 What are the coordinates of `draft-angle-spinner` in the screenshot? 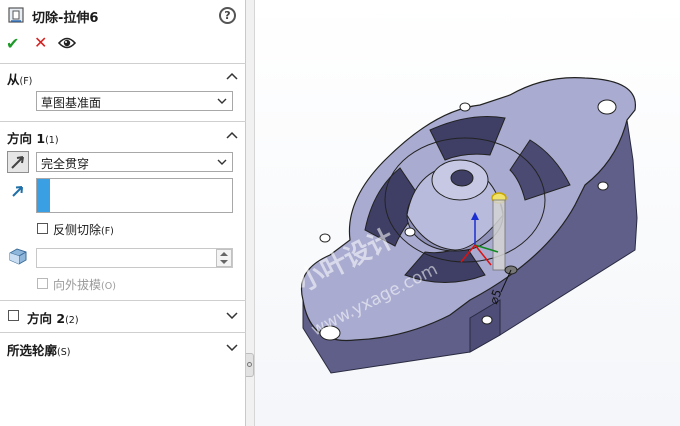 It's located at (224, 258).